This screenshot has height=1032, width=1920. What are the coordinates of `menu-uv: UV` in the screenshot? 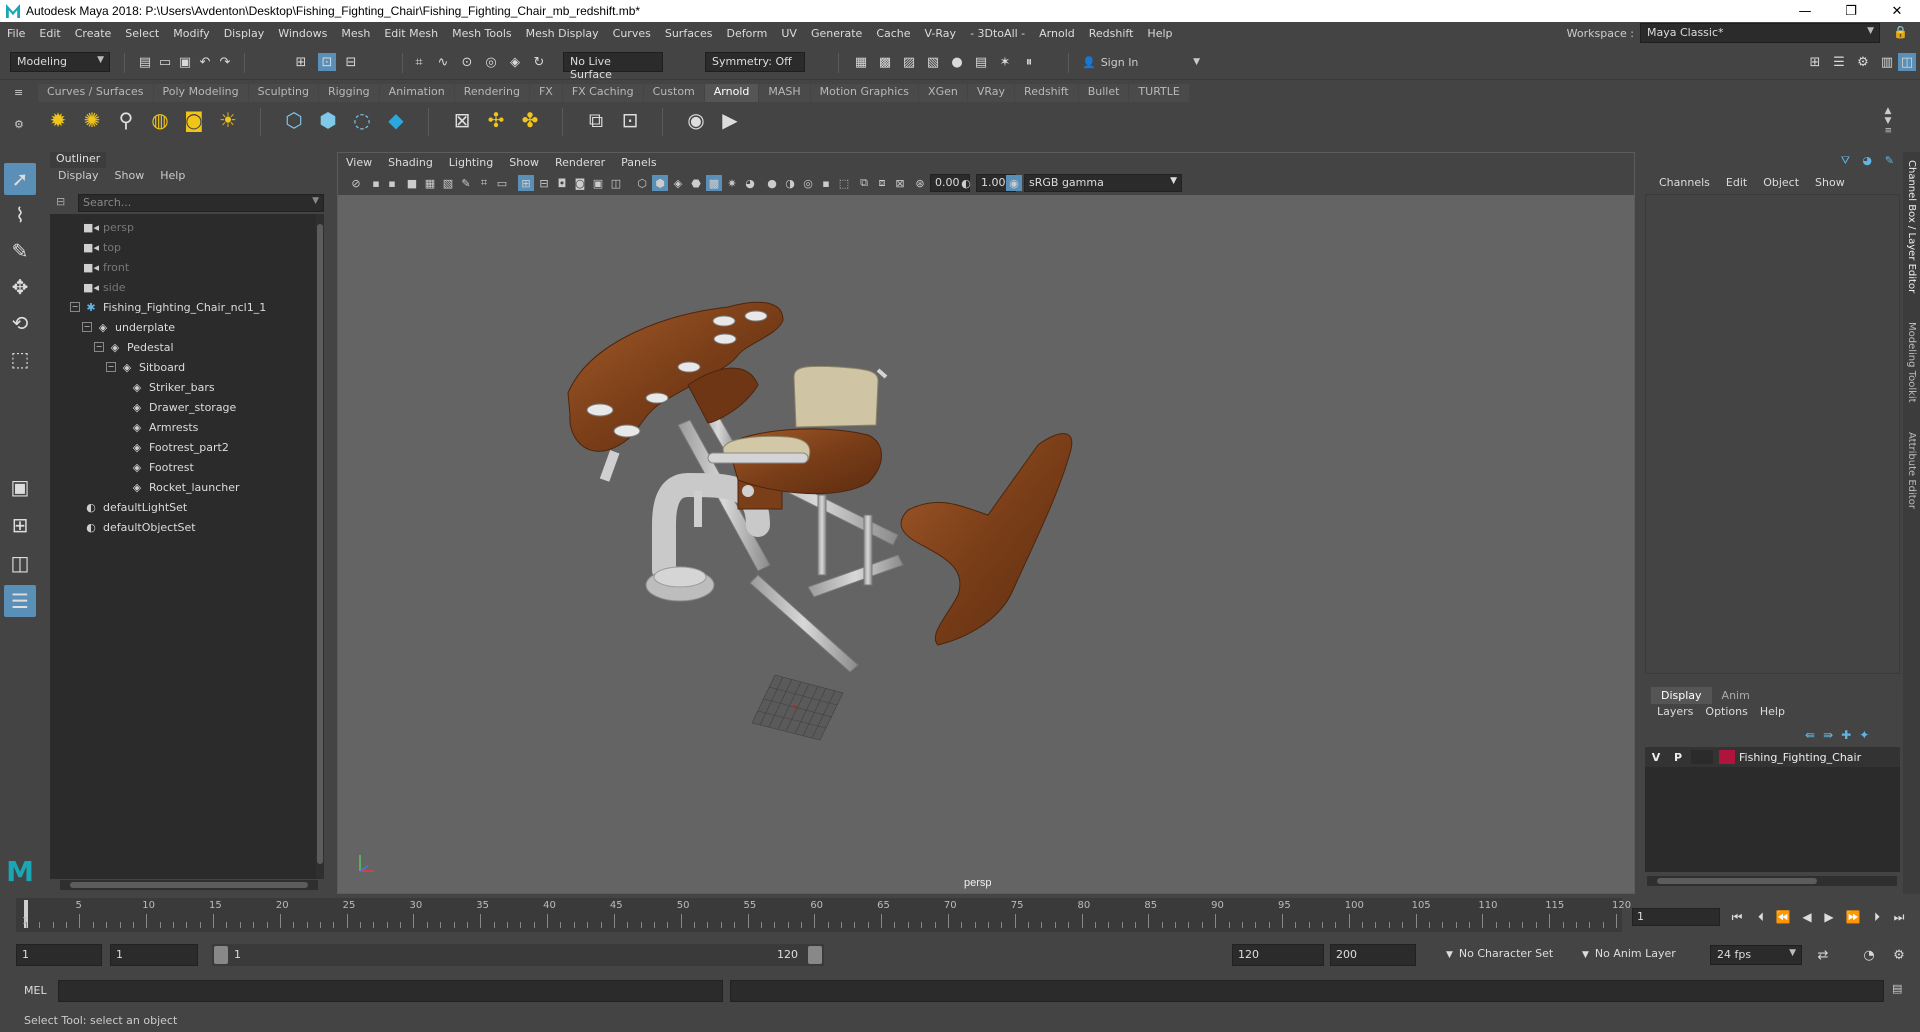 It's located at (789, 33).